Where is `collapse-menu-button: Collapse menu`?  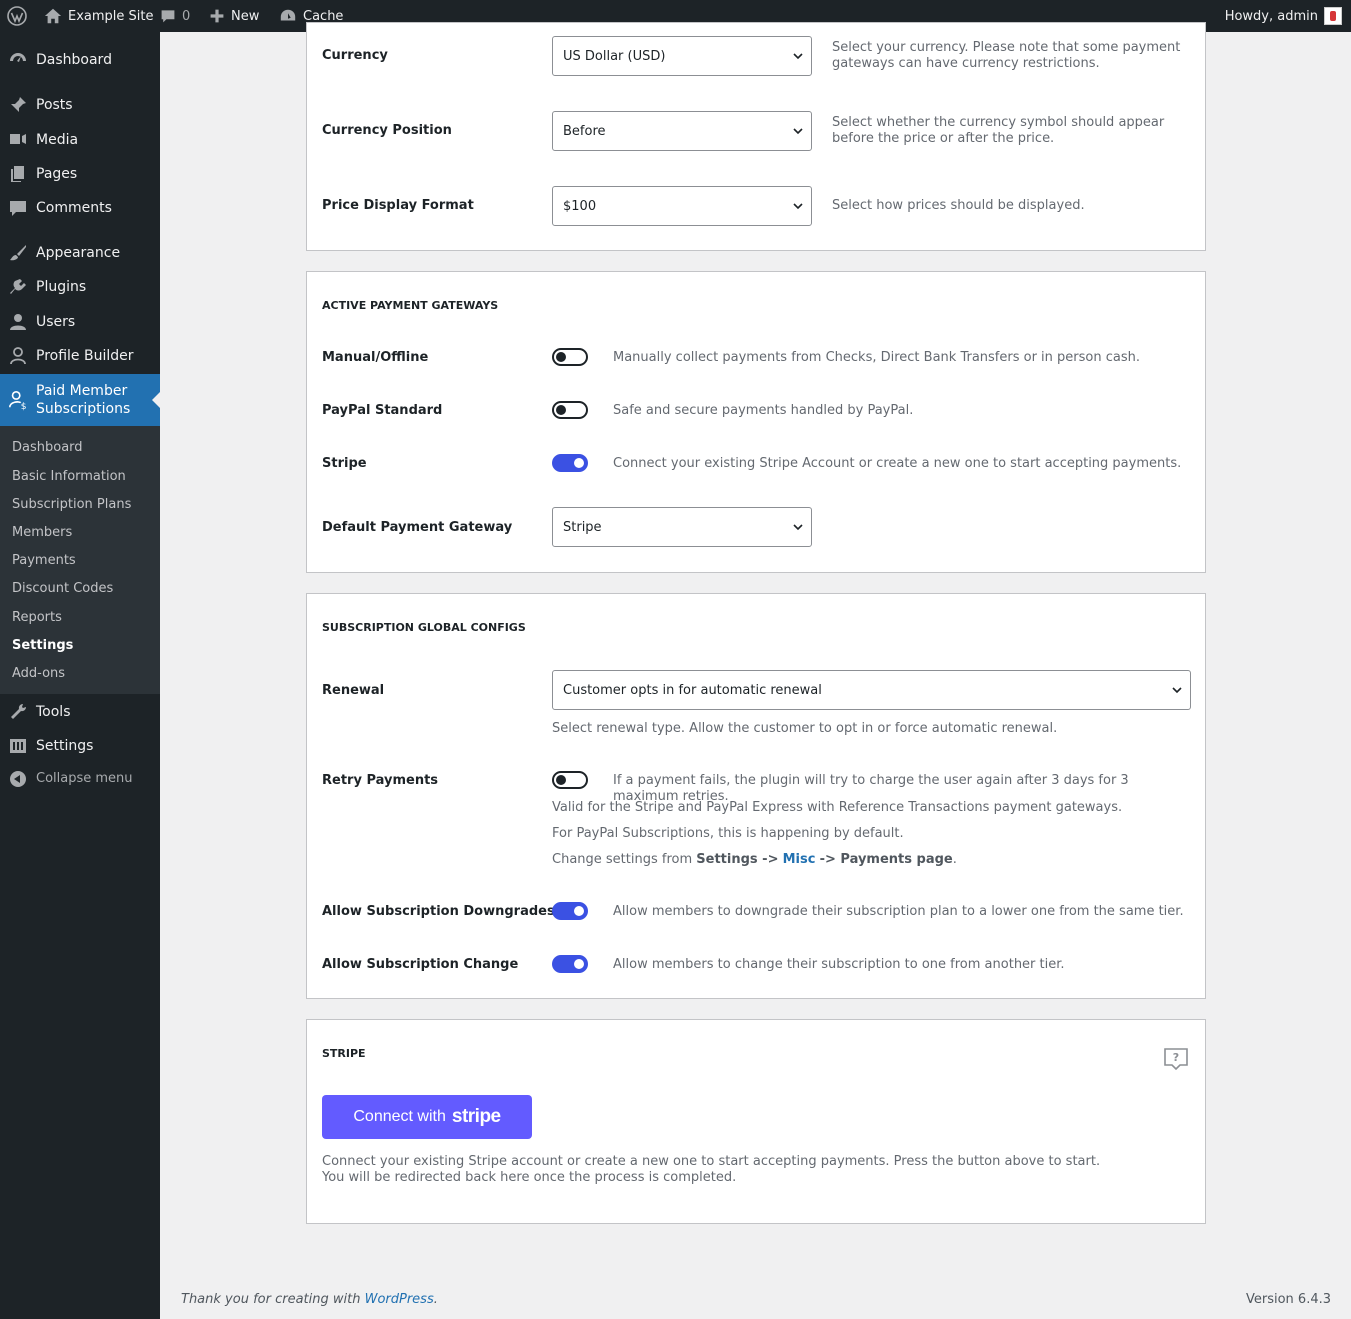
collapse-menu-button: Collapse menu is located at coordinates (80, 779).